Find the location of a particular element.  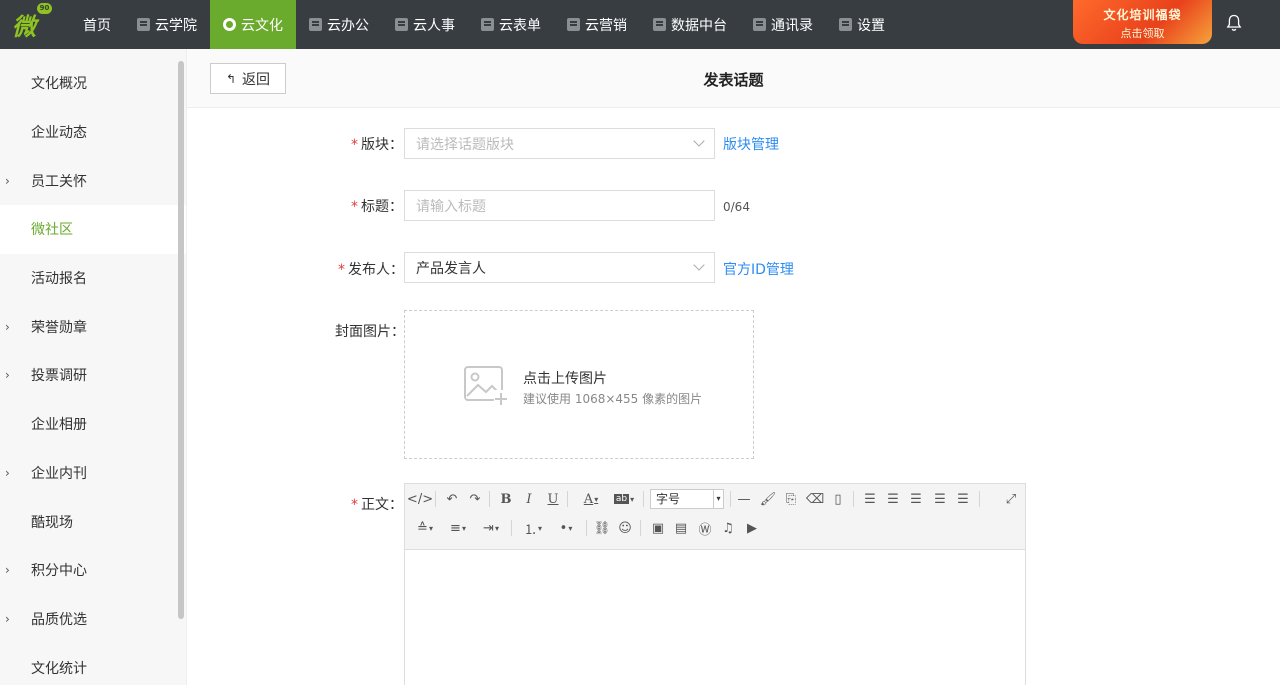

promo-banner: 文化培训福袋 点击领取 is located at coordinates (1142, 22).